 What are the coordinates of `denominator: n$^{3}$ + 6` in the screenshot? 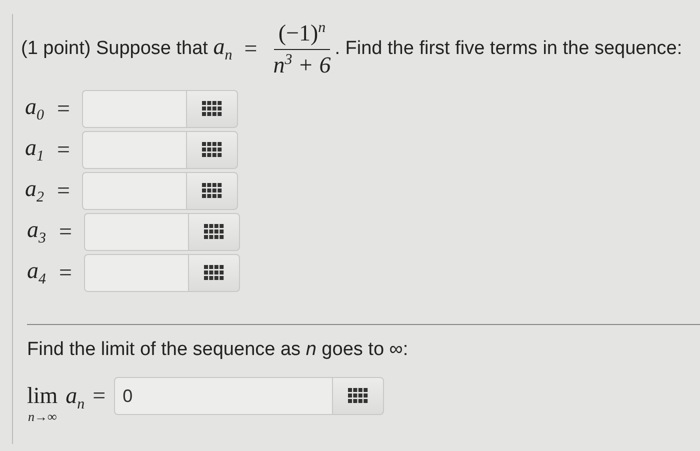 It's located at (302, 64).